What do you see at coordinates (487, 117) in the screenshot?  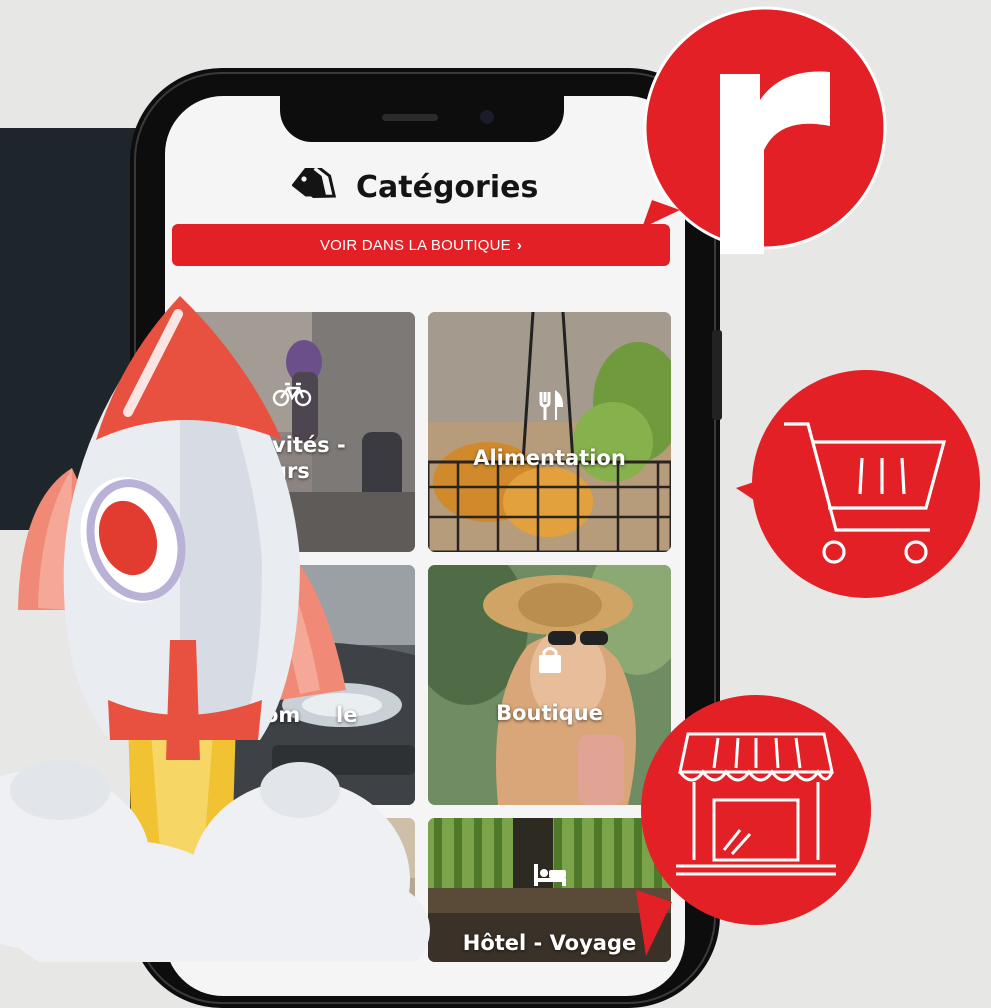 I see `phone-camera` at bounding box center [487, 117].